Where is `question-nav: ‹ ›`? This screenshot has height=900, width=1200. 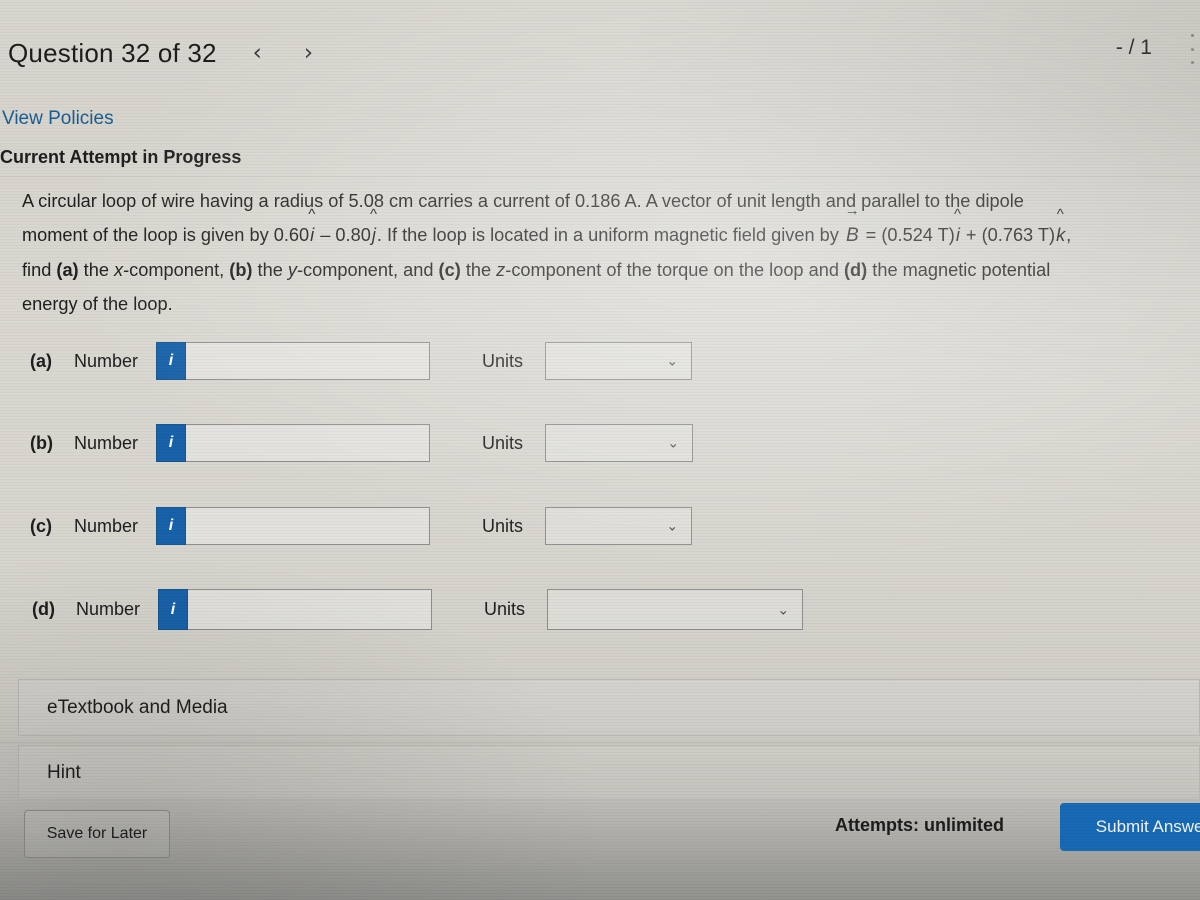
question-nav: ‹ › is located at coordinates (283, 53).